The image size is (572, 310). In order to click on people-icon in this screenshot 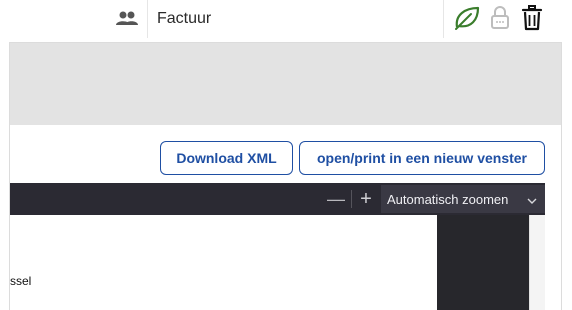, I will do `click(127, 18)`.